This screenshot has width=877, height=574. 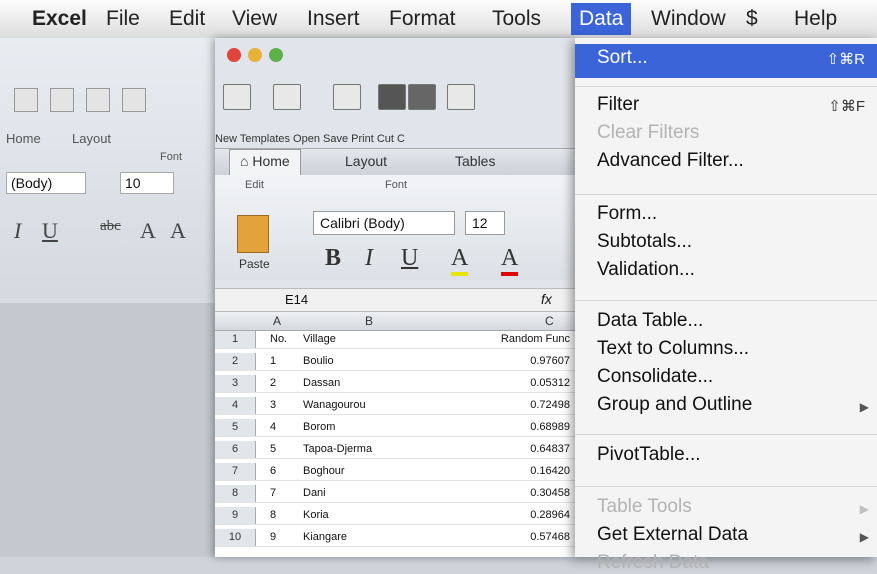 I want to click on row-header: 3, so click(x=235, y=383).